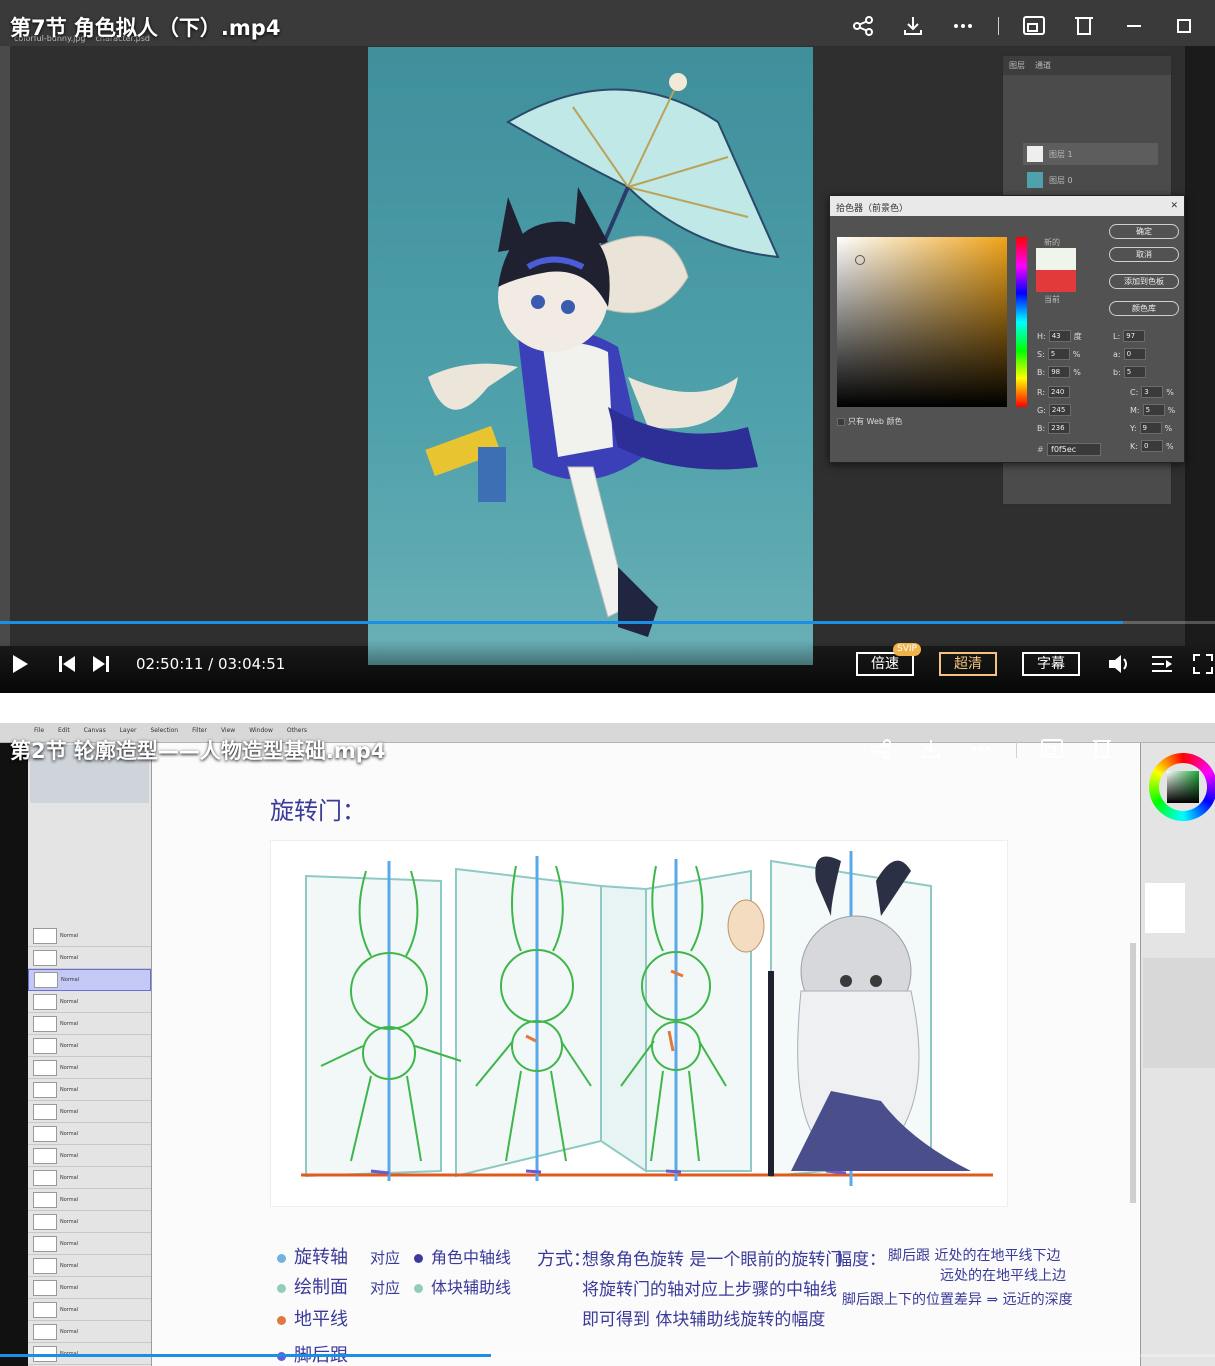 The image size is (1215, 1366). Describe the element at coordinates (101, 664) in the screenshot. I see `next-icon` at that location.